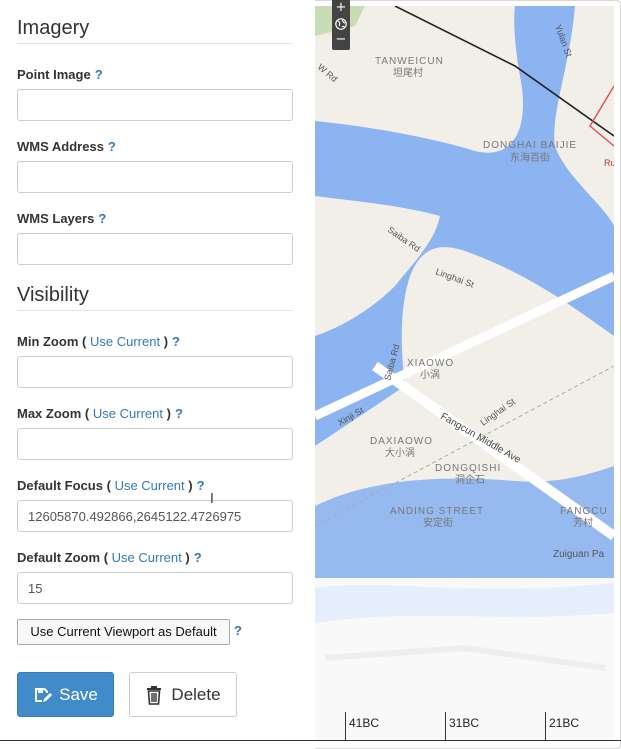  What do you see at coordinates (341, 8) in the screenshot?
I see `zoom-in-button: +` at bounding box center [341, 8].